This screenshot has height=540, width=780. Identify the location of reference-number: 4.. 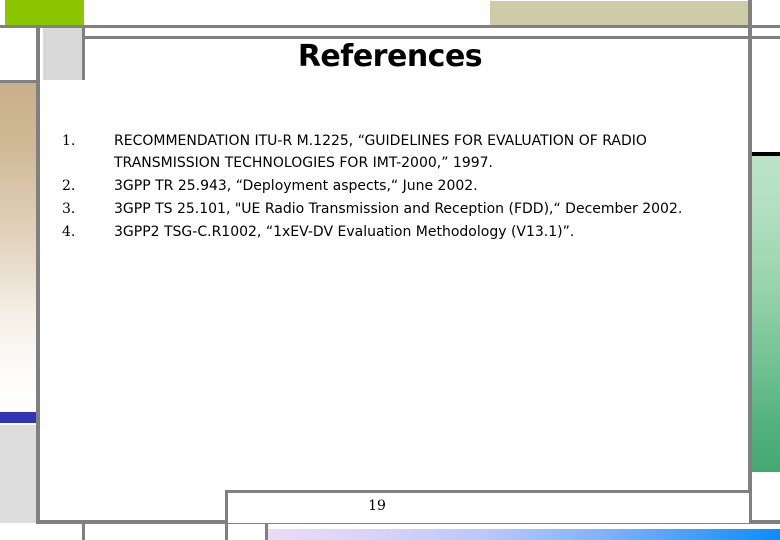
(69, 232).